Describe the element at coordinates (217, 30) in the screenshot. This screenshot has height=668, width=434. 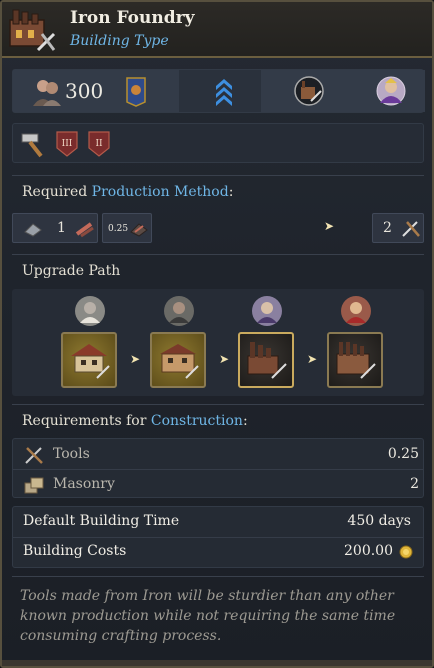
I see `tooltip-header: Iron Foundry Building Type` at that location.